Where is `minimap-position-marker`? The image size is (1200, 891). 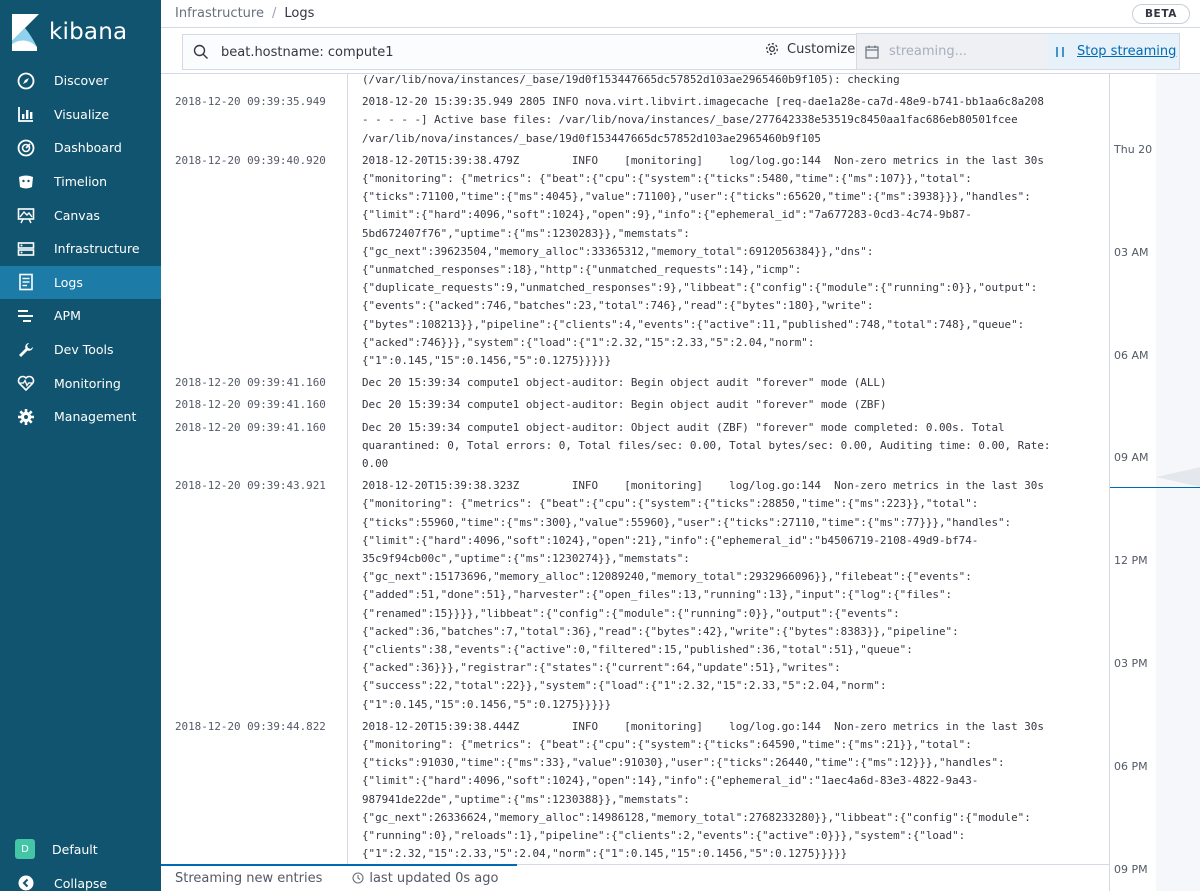 minimap-position-marker is located at coordinates (1178, 477).